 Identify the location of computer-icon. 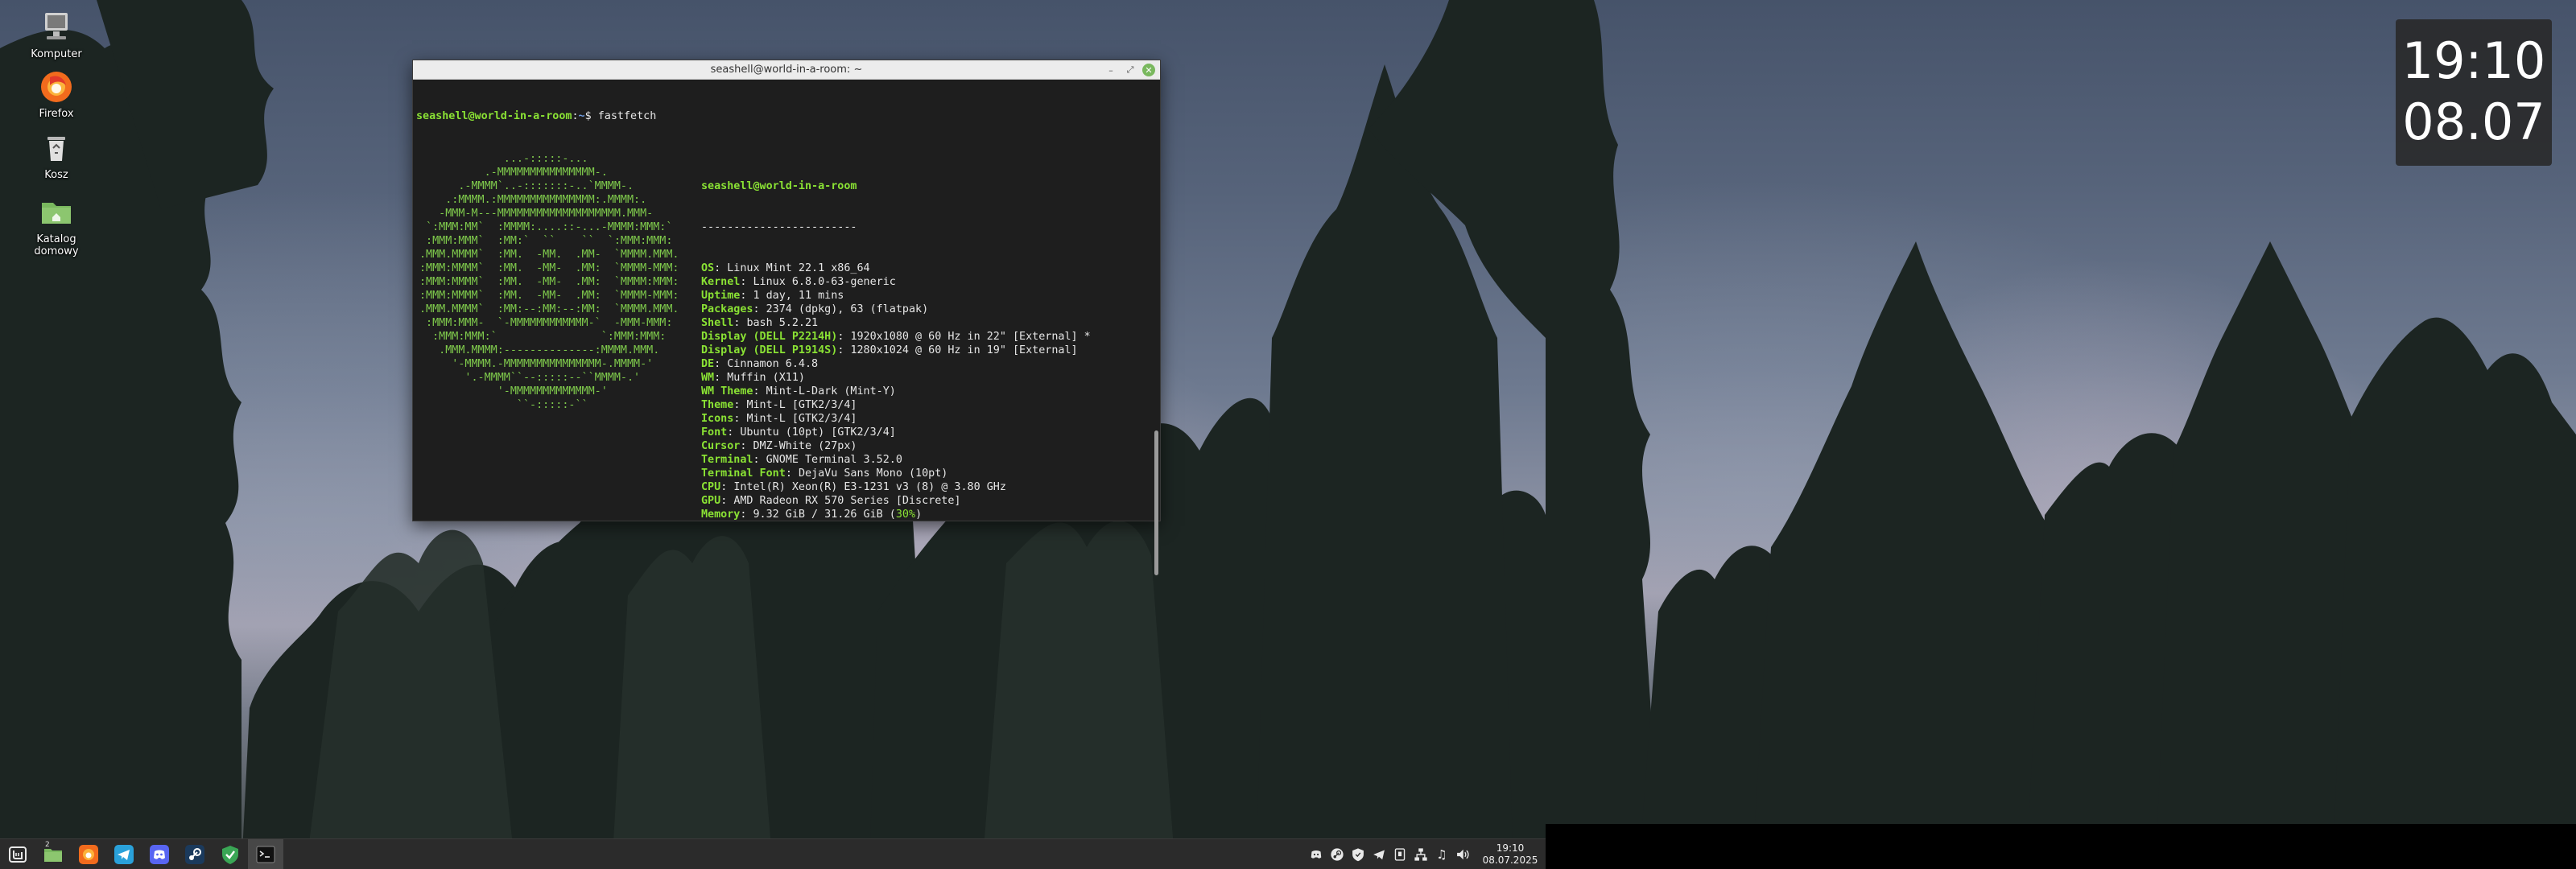
(56, 28).